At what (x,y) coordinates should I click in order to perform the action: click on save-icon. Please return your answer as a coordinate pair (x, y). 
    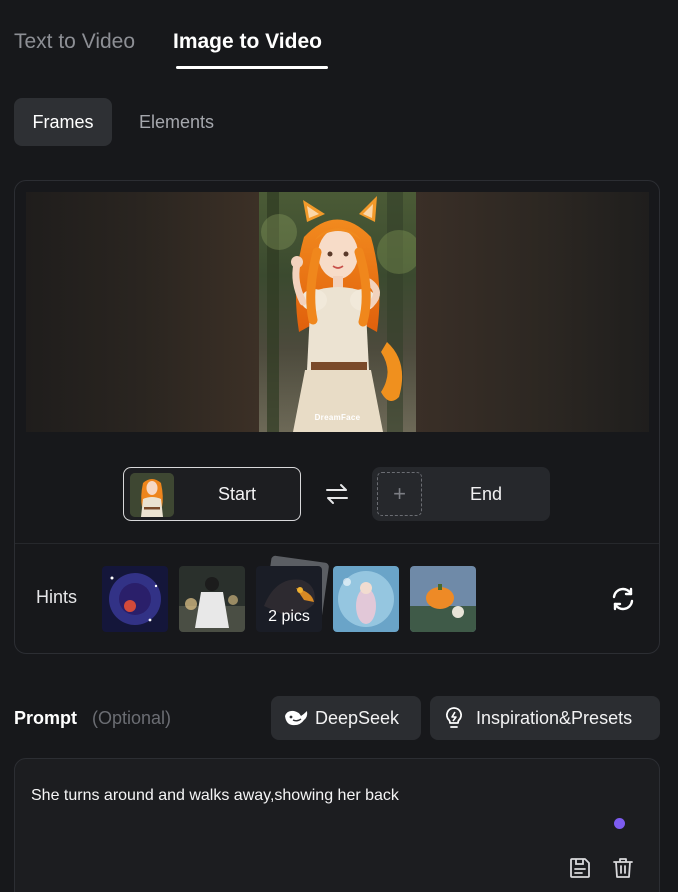
    Looking at the image, I should click on (580, 868).